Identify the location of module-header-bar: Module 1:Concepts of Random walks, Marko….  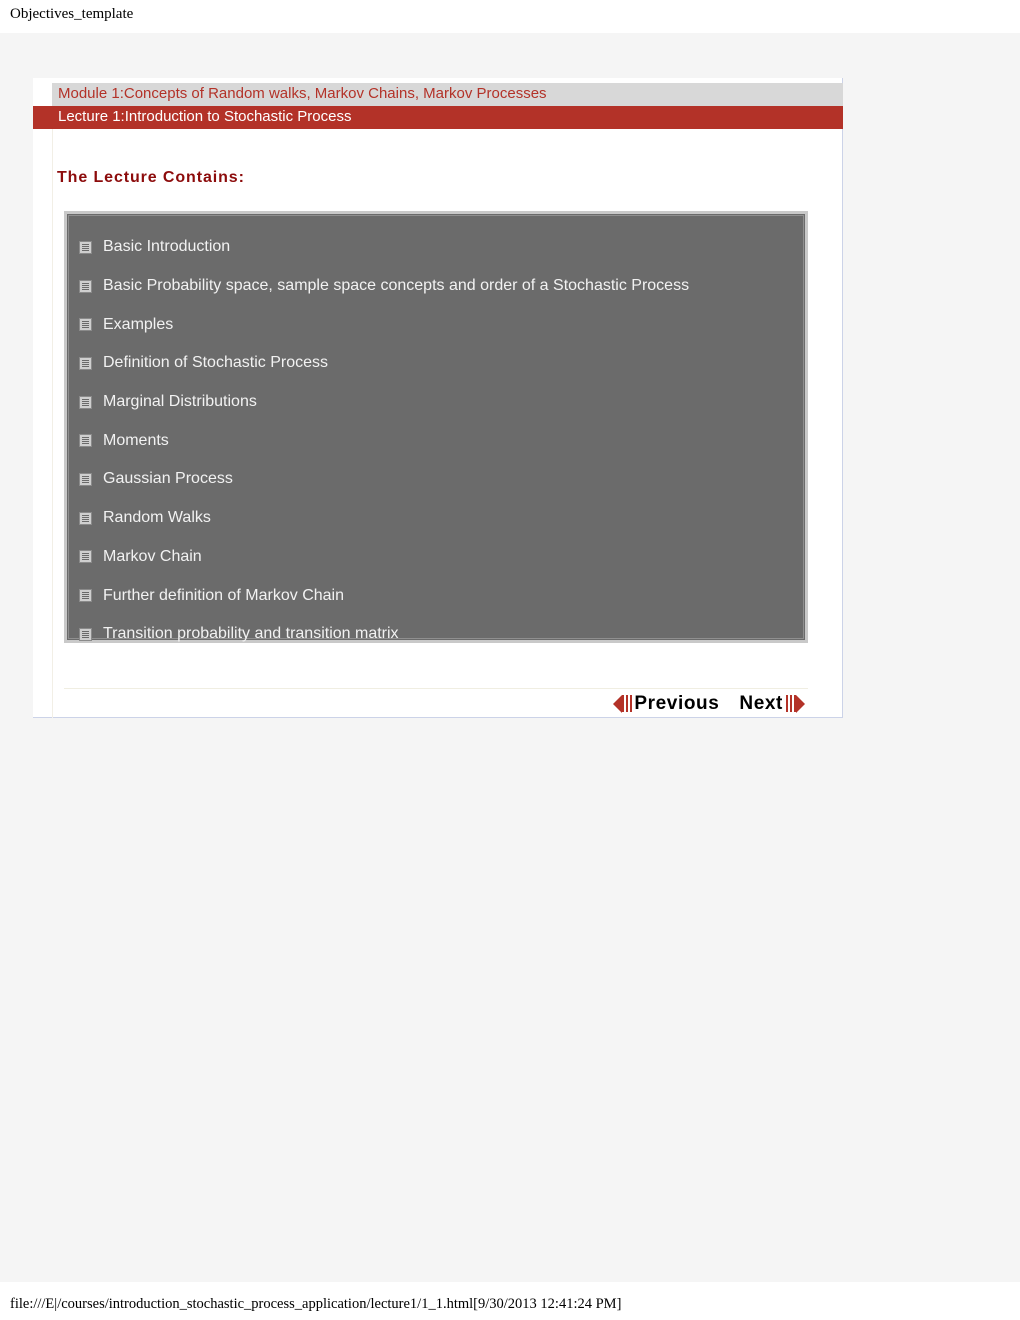
(447, 94).